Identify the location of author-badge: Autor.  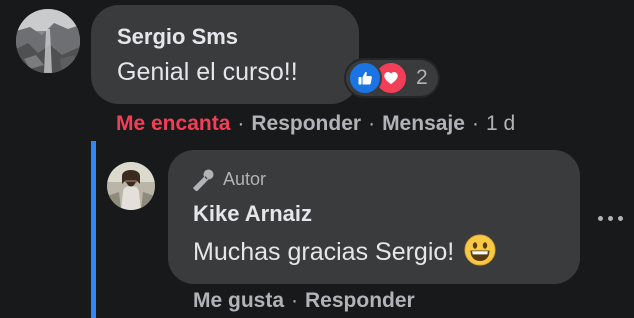
(229, 179).